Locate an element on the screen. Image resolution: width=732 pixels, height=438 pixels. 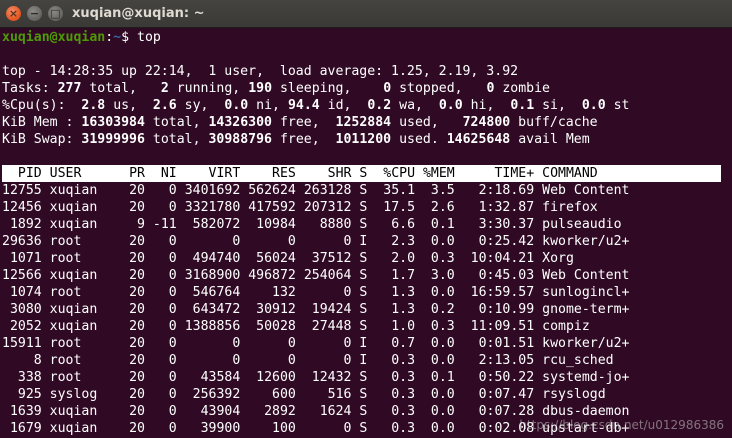
cell-res: 12600 is located at coordinates (272, 377).